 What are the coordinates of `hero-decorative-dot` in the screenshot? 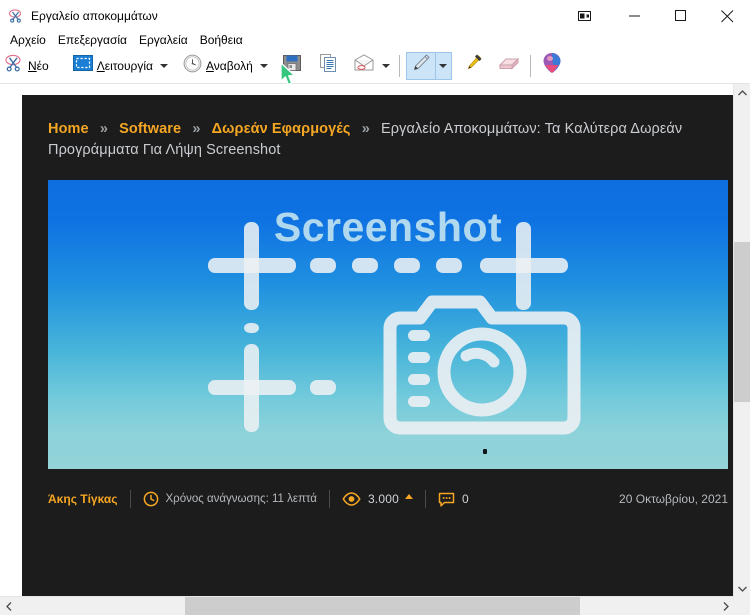 It's located at (485, 451).